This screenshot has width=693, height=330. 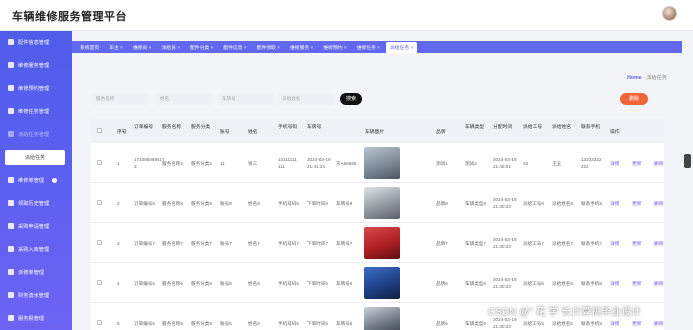 What do you see at coordinates (368, 47) in the screenshot?
I see `tab-repair-task: 维修任务 ×` at bounding box center [368, 47].